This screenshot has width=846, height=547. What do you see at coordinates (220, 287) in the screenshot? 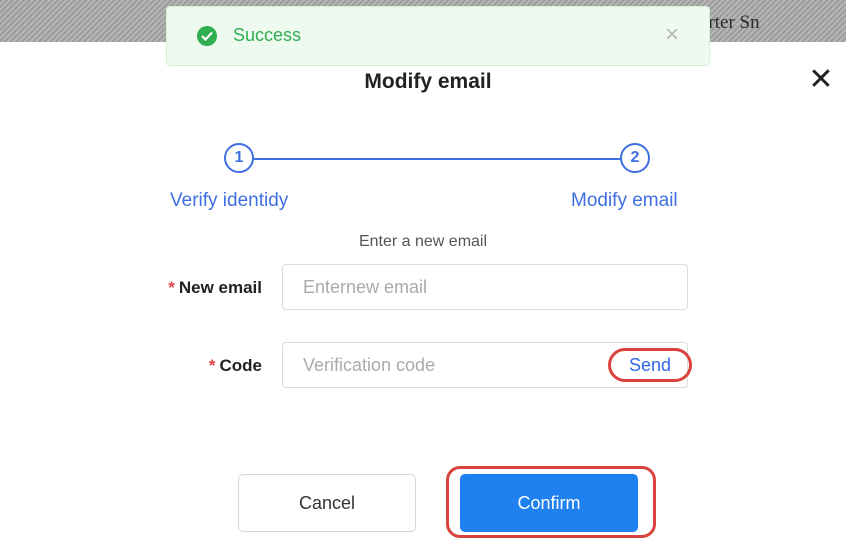
I see `new-email-label-text: New email` at bounding box center [220, 287].